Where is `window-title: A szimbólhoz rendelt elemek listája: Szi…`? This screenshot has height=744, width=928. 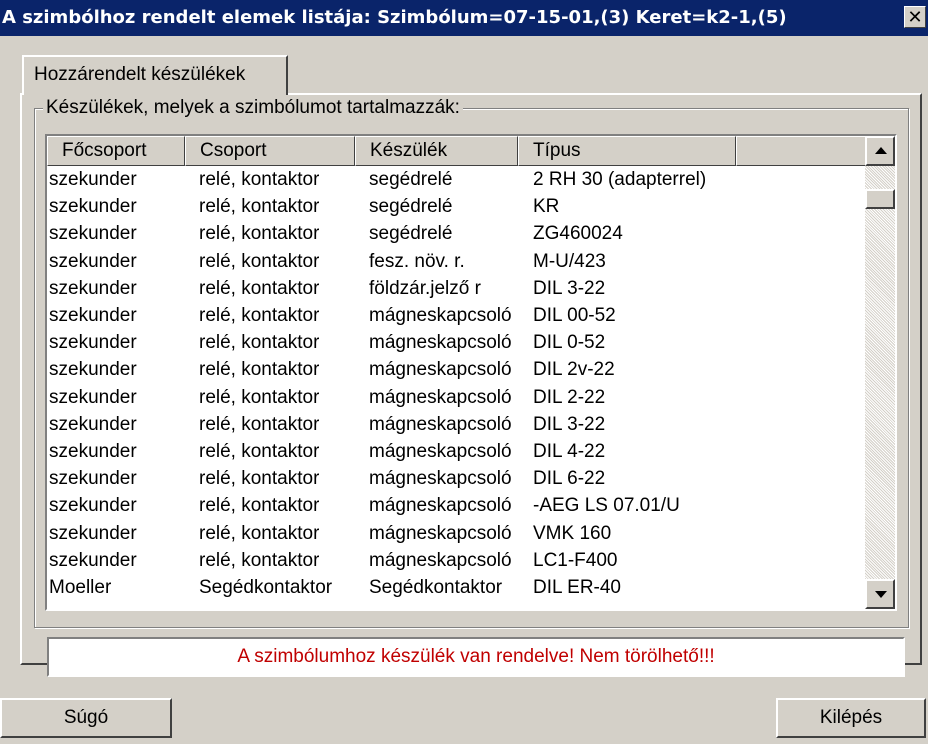 window-title: A szimbólhoz rendelt elemek listája: Szi… is located at coordinates (394, 17).